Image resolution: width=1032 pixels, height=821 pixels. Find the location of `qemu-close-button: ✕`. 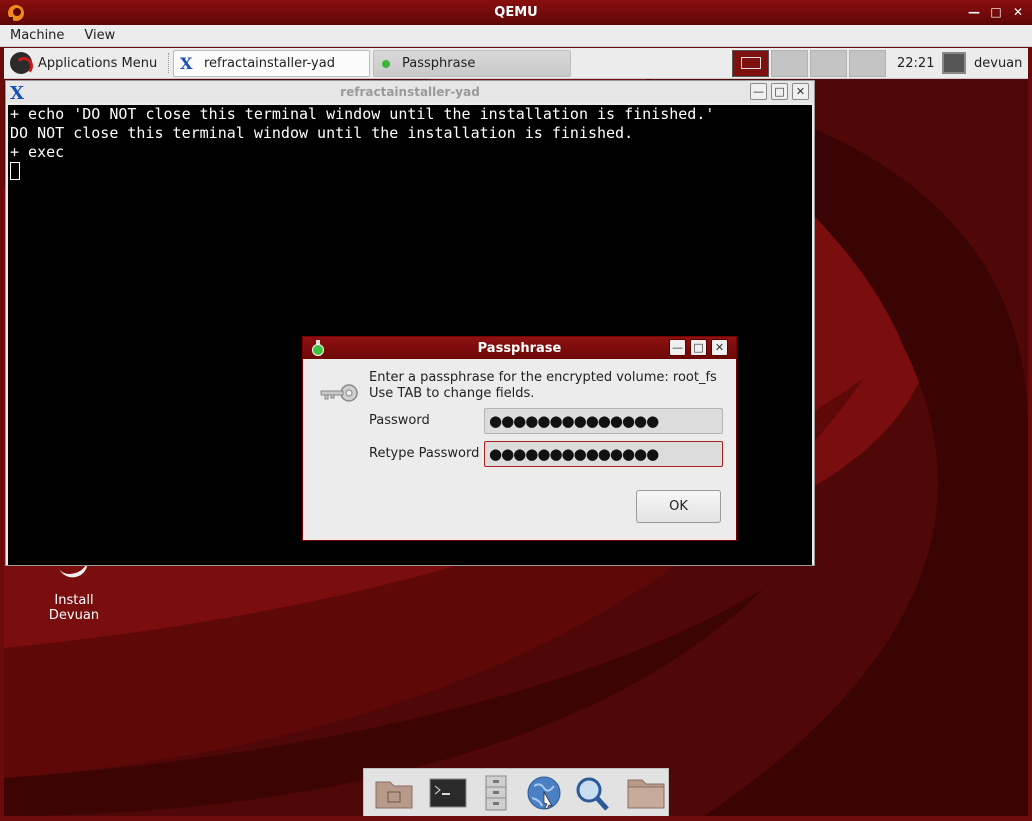

qemu-close-button: ✕ is located at coordinates (1018, 12).